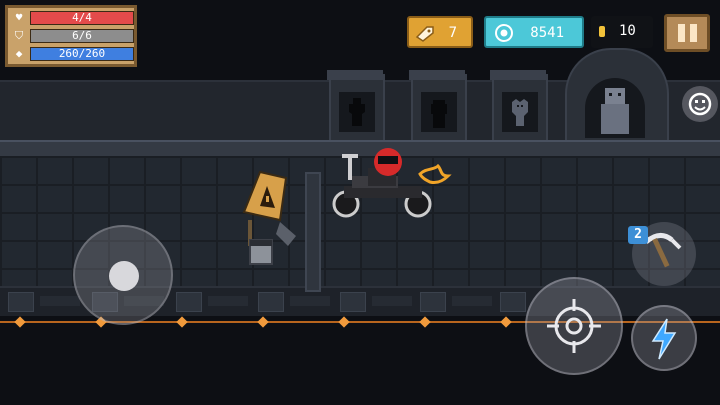  I want to click on energy-orb-icon, so click(504, 33).